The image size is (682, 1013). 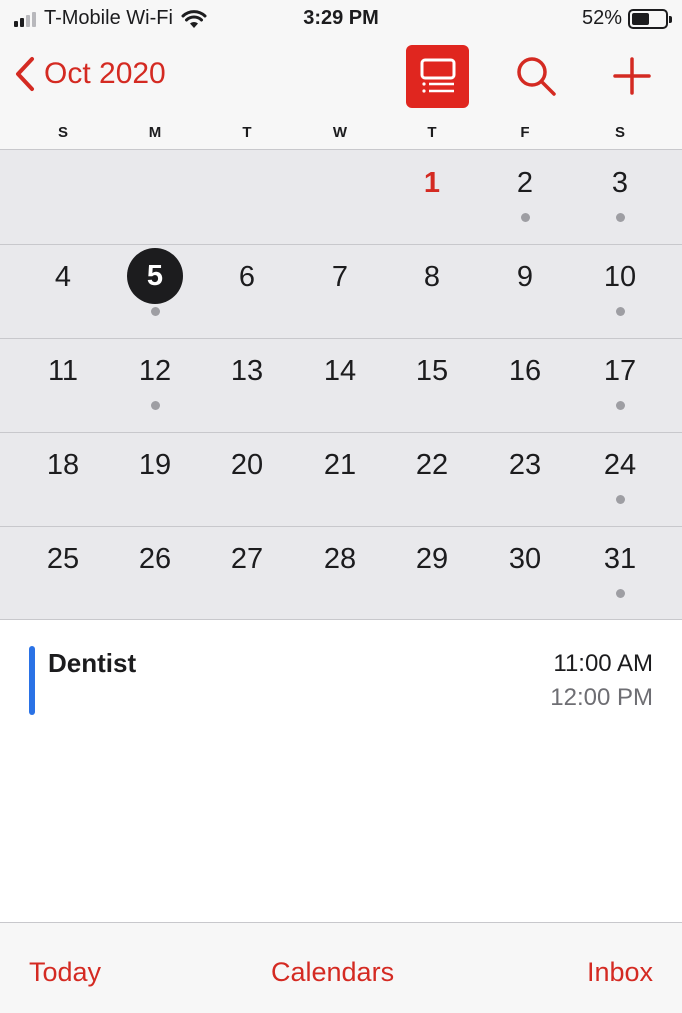 I want to click on search-icon, so click(x=536, y=76).